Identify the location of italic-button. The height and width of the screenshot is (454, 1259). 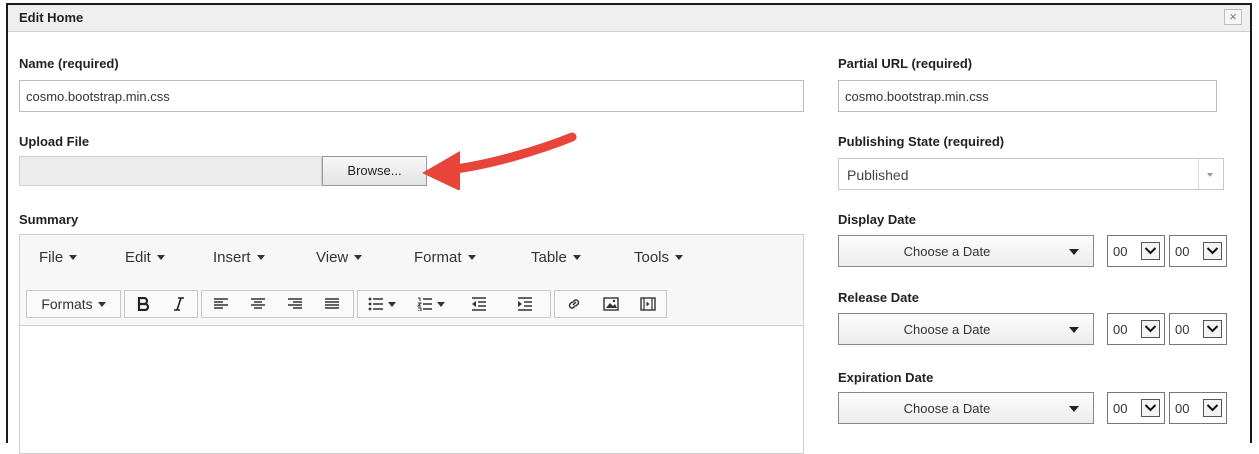
(179, 304).